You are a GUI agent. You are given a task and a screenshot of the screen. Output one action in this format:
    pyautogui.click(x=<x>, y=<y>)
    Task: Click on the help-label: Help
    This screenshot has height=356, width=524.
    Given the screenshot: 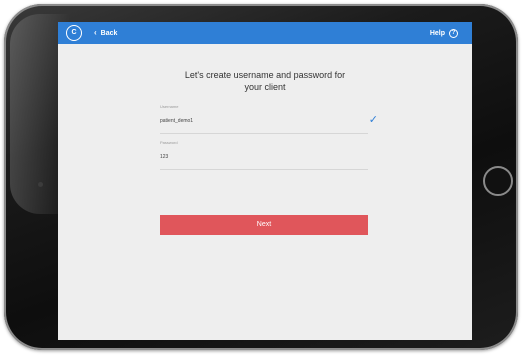 What is the action you would take?
    pyautogui.click(x=437, y=33)
    